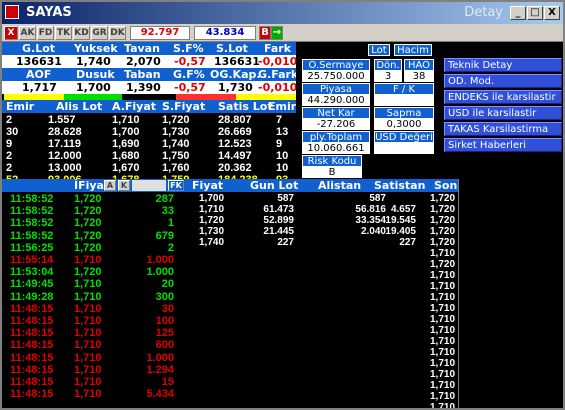  What do you see at coordinates (503, 81) in the screenshot?
I see `od-mod-button: OD. Mod.` at bounding box center [503, 81].